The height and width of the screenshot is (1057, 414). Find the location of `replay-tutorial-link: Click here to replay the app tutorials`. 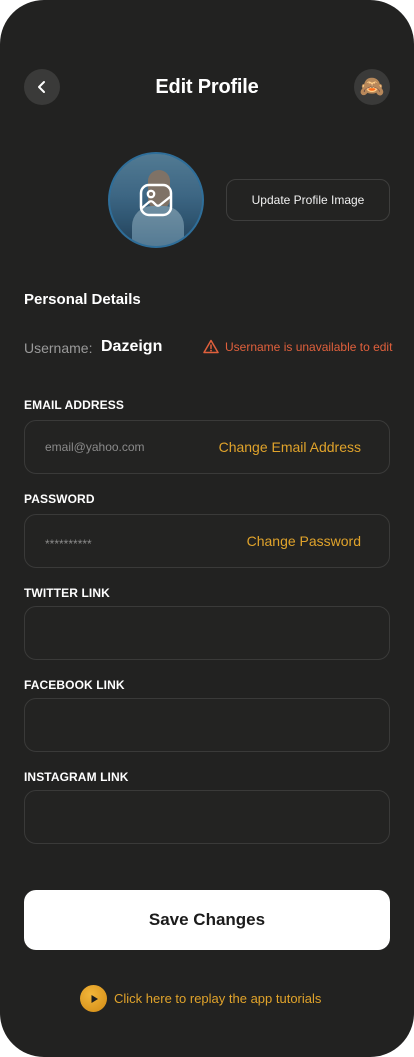

replay-tutorial-link: Click here to replay the app tutorials is located at coordinates (200, 998).